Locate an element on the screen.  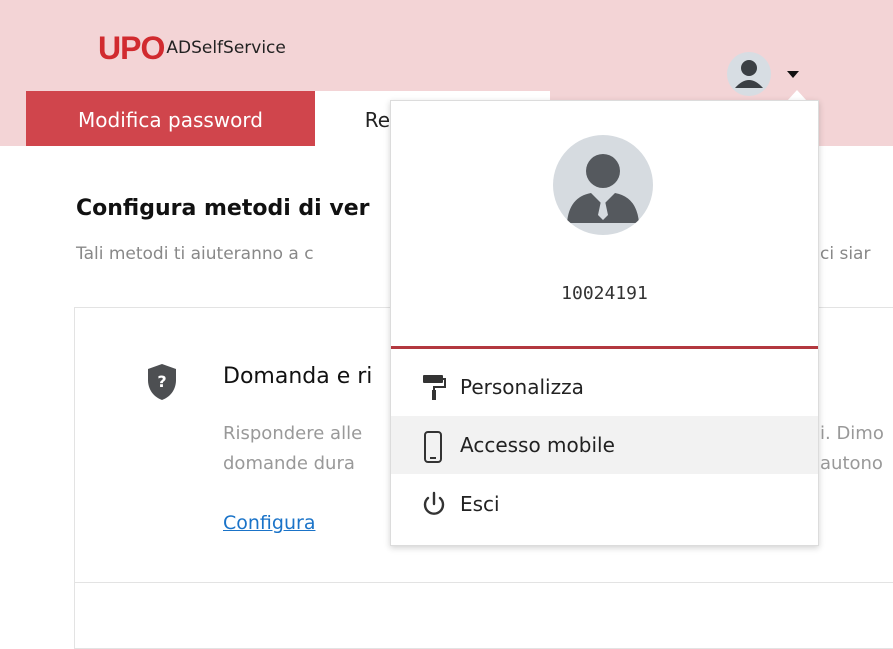
menu-item-label: Personalizza is located at coordinates (522, 387).